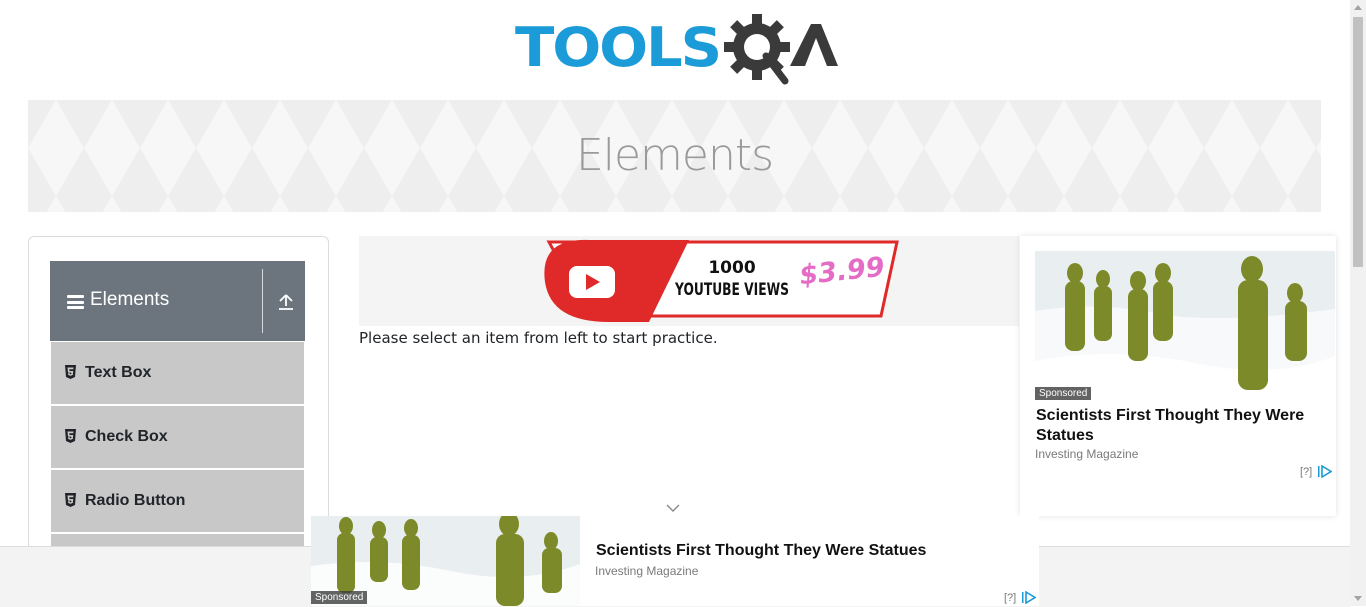 The image size is (1366, 607). I want to click on page-scrollbar, so click(1358, 303).